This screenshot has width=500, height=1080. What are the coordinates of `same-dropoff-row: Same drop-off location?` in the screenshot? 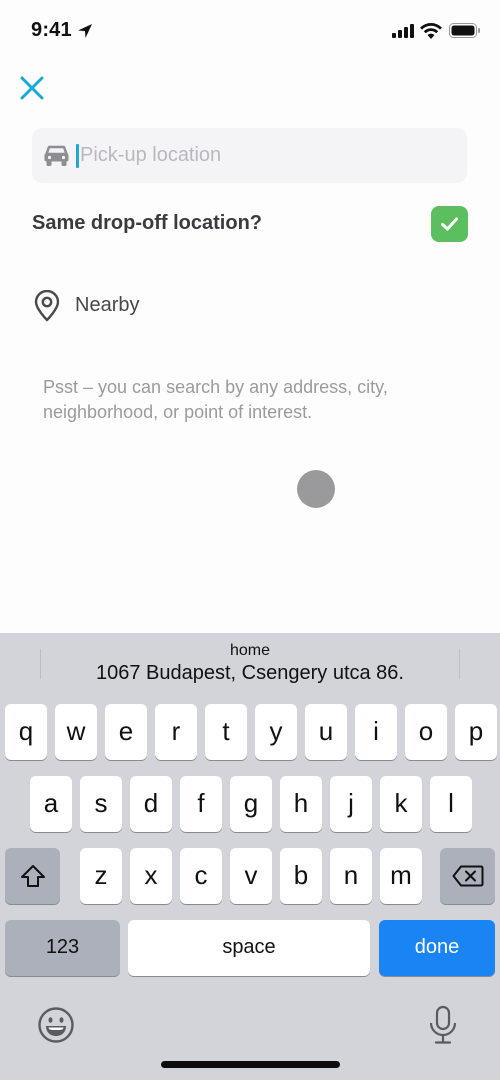 It's located at (250, 224).